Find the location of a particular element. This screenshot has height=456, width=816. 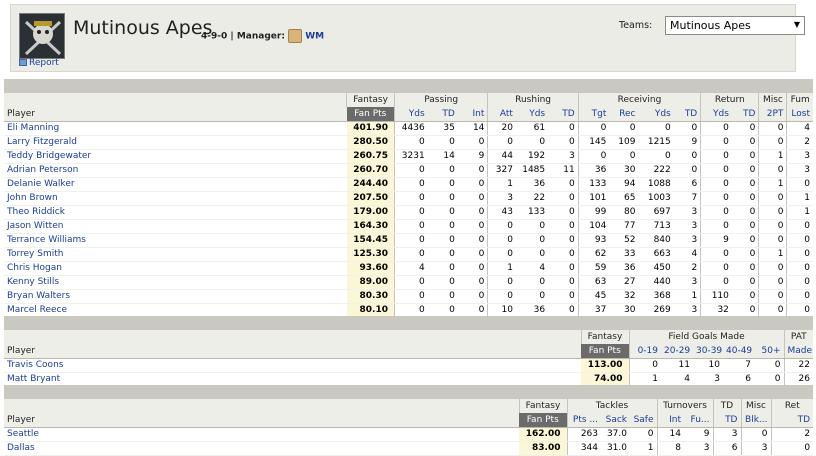

col-rec-yds: Yds is located at coordinates (656, 114).